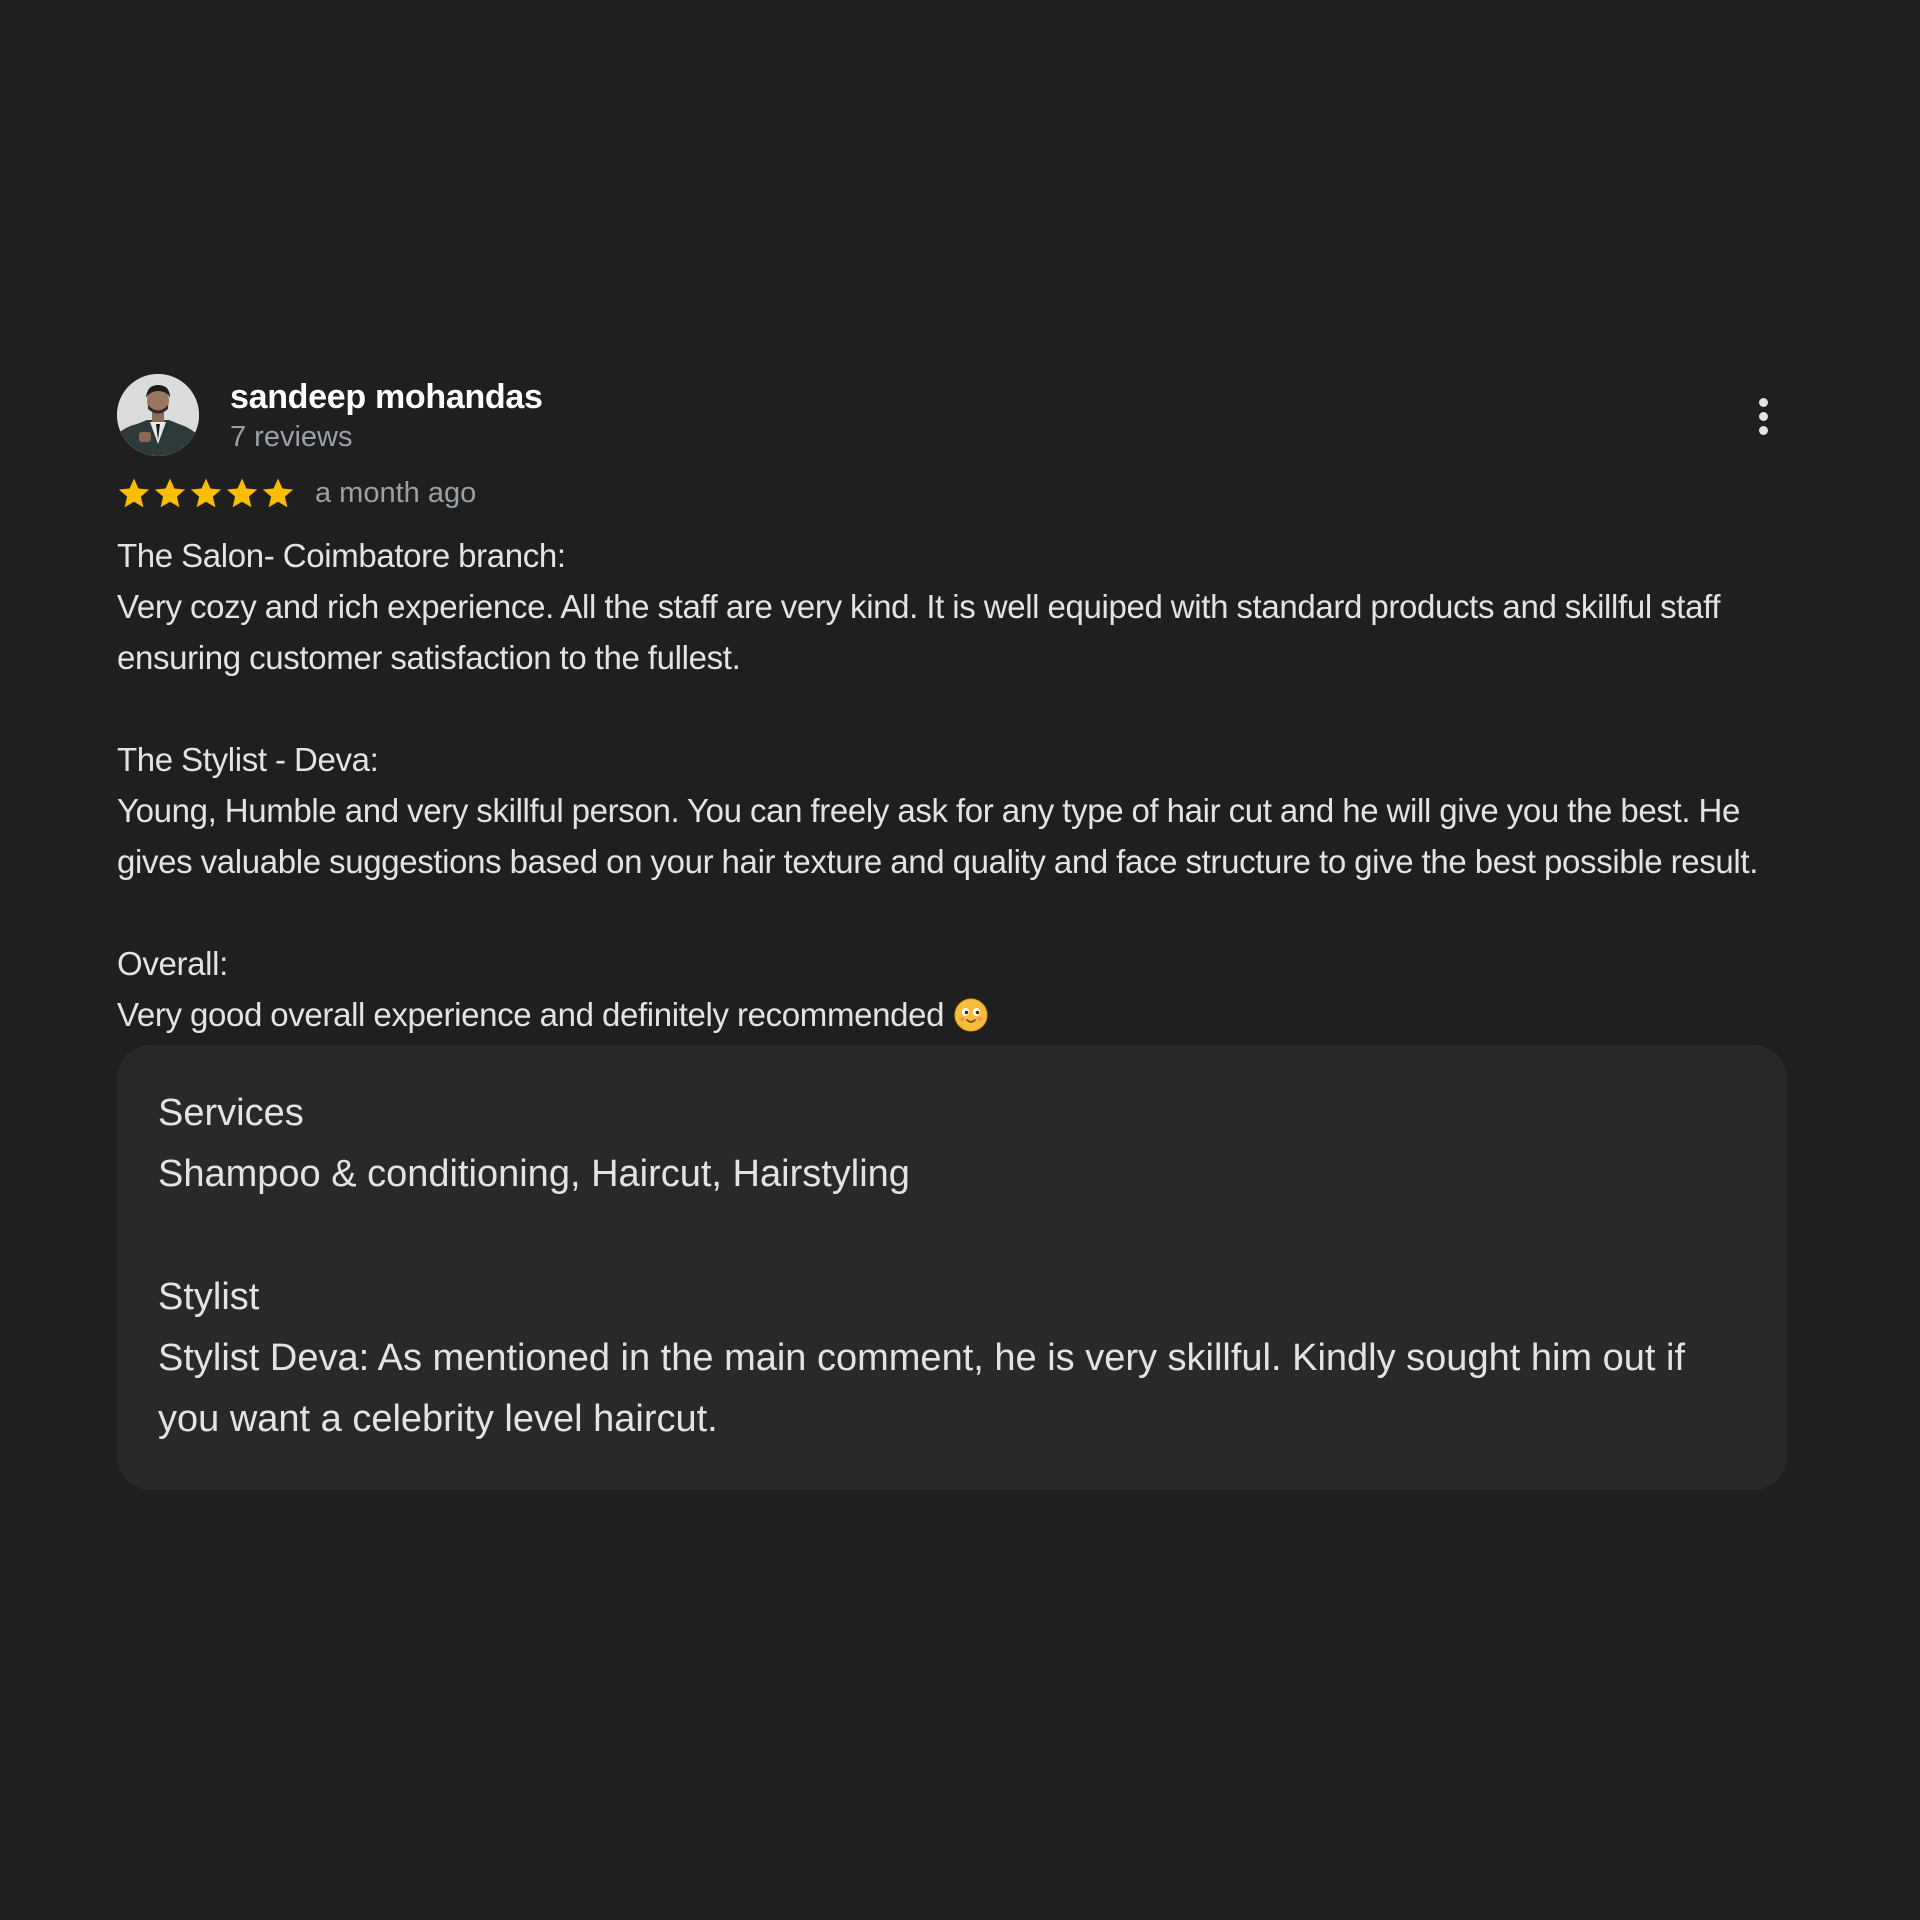 The height and width of the screenshot is (1920, 1920). Describe the element at coordinates (952, 493) in the screenshot. I see `rating-row: a month ago` at that location.